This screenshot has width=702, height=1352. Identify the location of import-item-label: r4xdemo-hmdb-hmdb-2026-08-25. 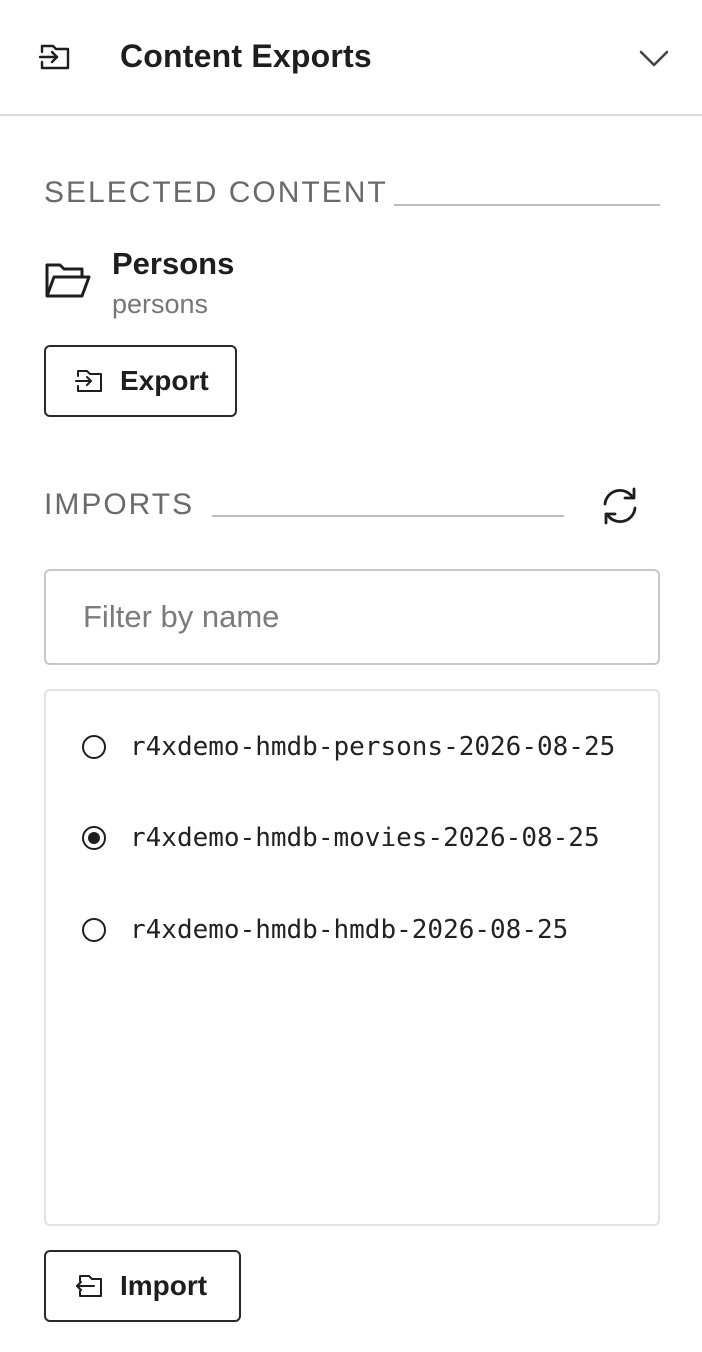
(349, 930).